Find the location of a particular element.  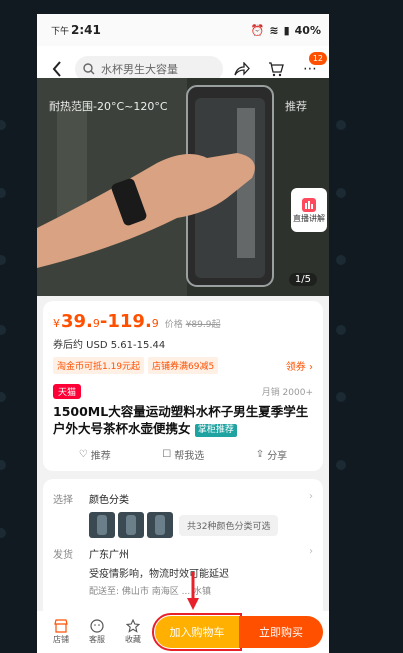

after-coupon-price: 券后约 USD 5.61-15.44 is located at coordinates (109, 345).